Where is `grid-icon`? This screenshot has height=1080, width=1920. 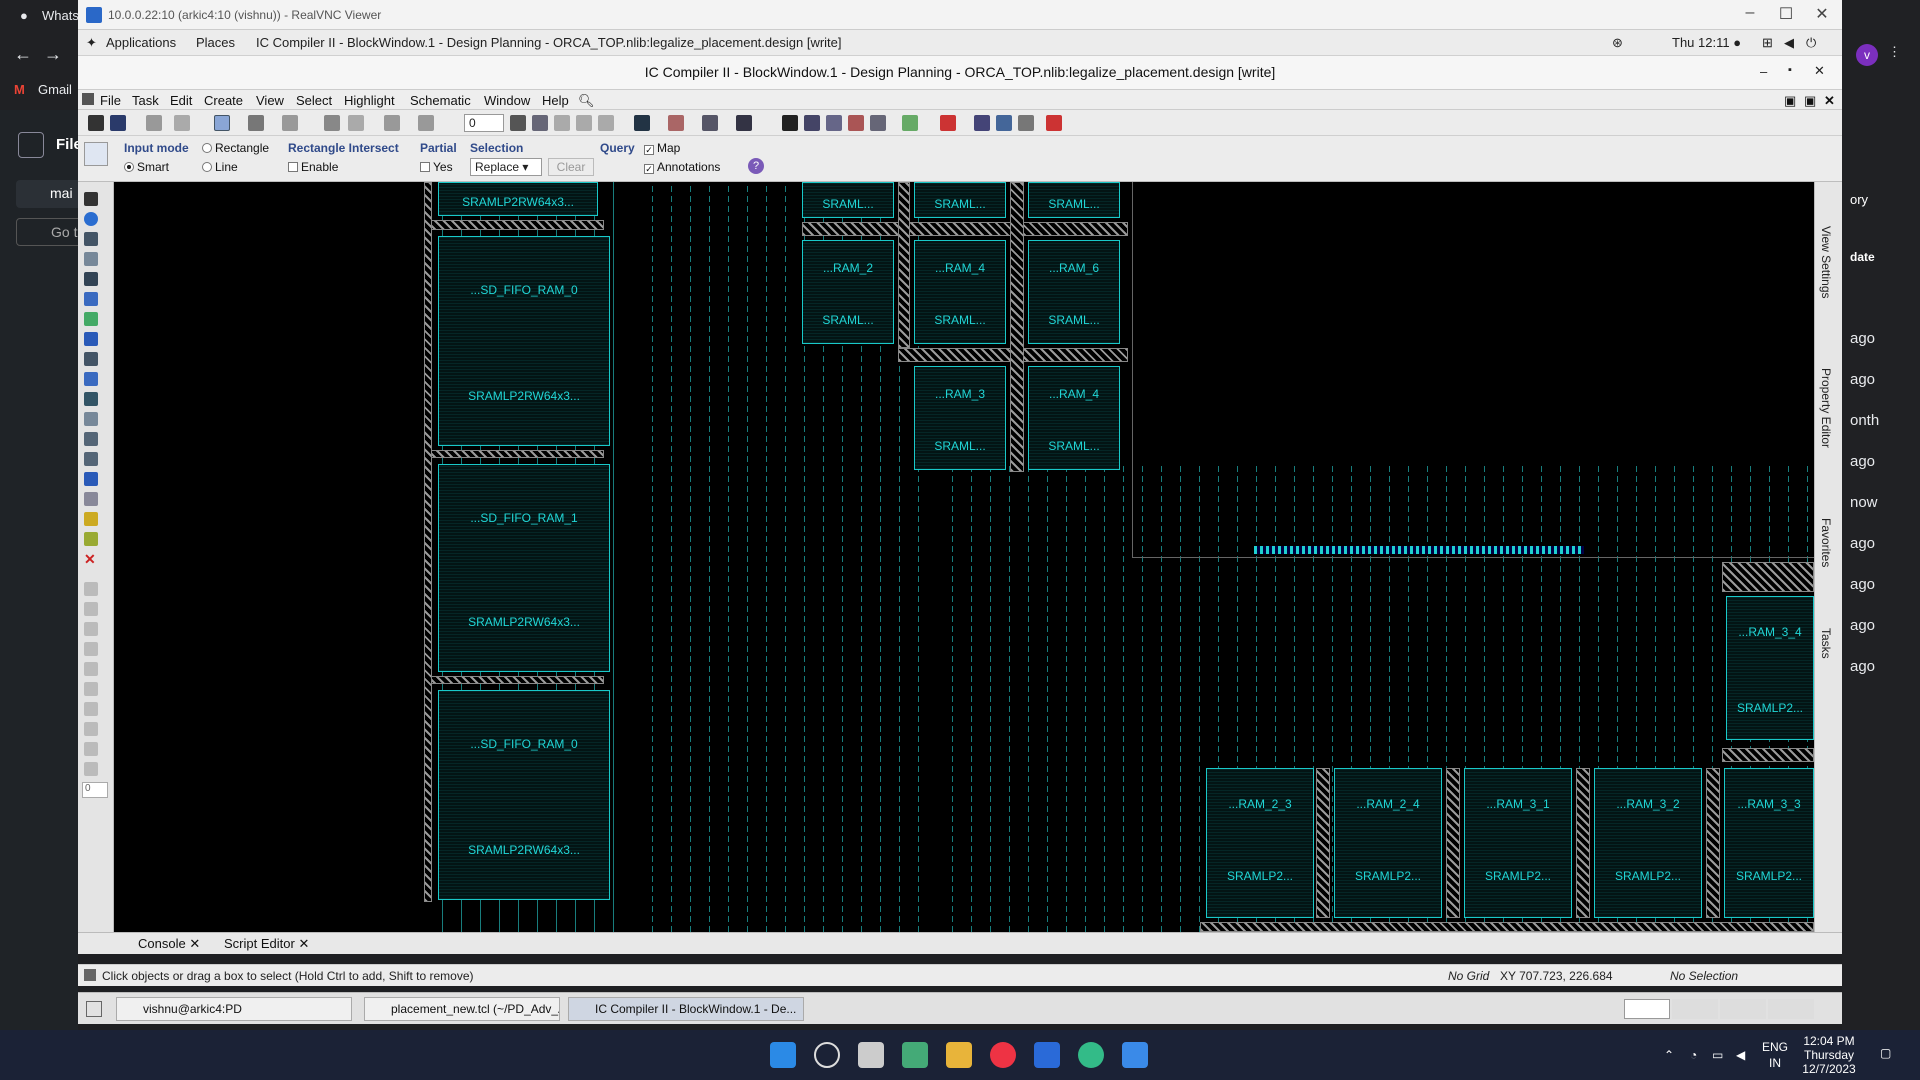
grid-icon is located at coordinates (812, 123).